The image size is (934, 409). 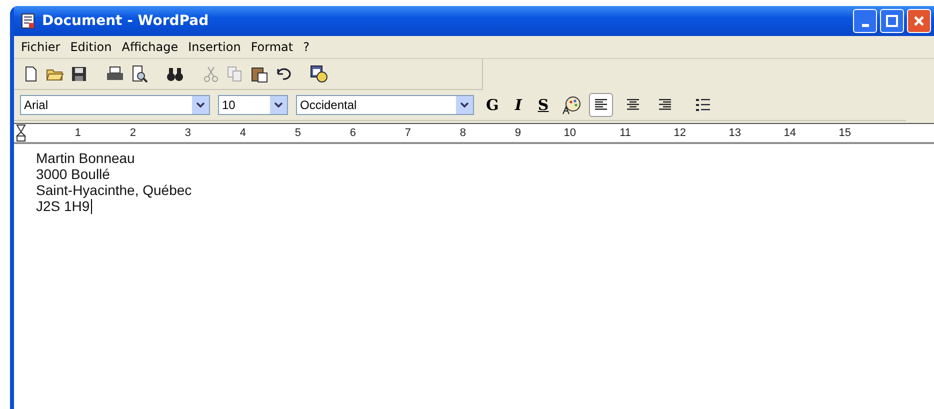 What do you see at coordinates (272, 47) in the screenshot?
I see `menu-item: Format` at bounding box center [272, 47].